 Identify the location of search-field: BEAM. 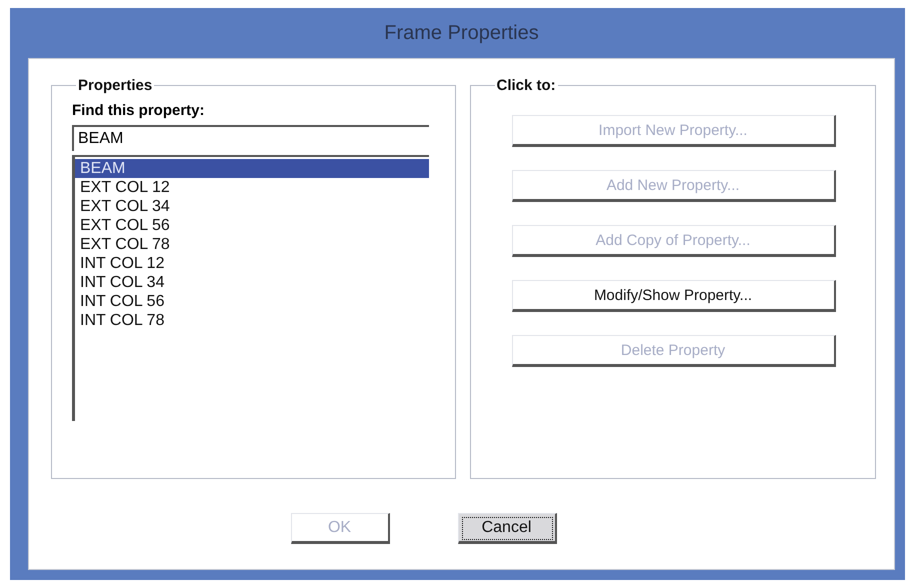
(250, 138).